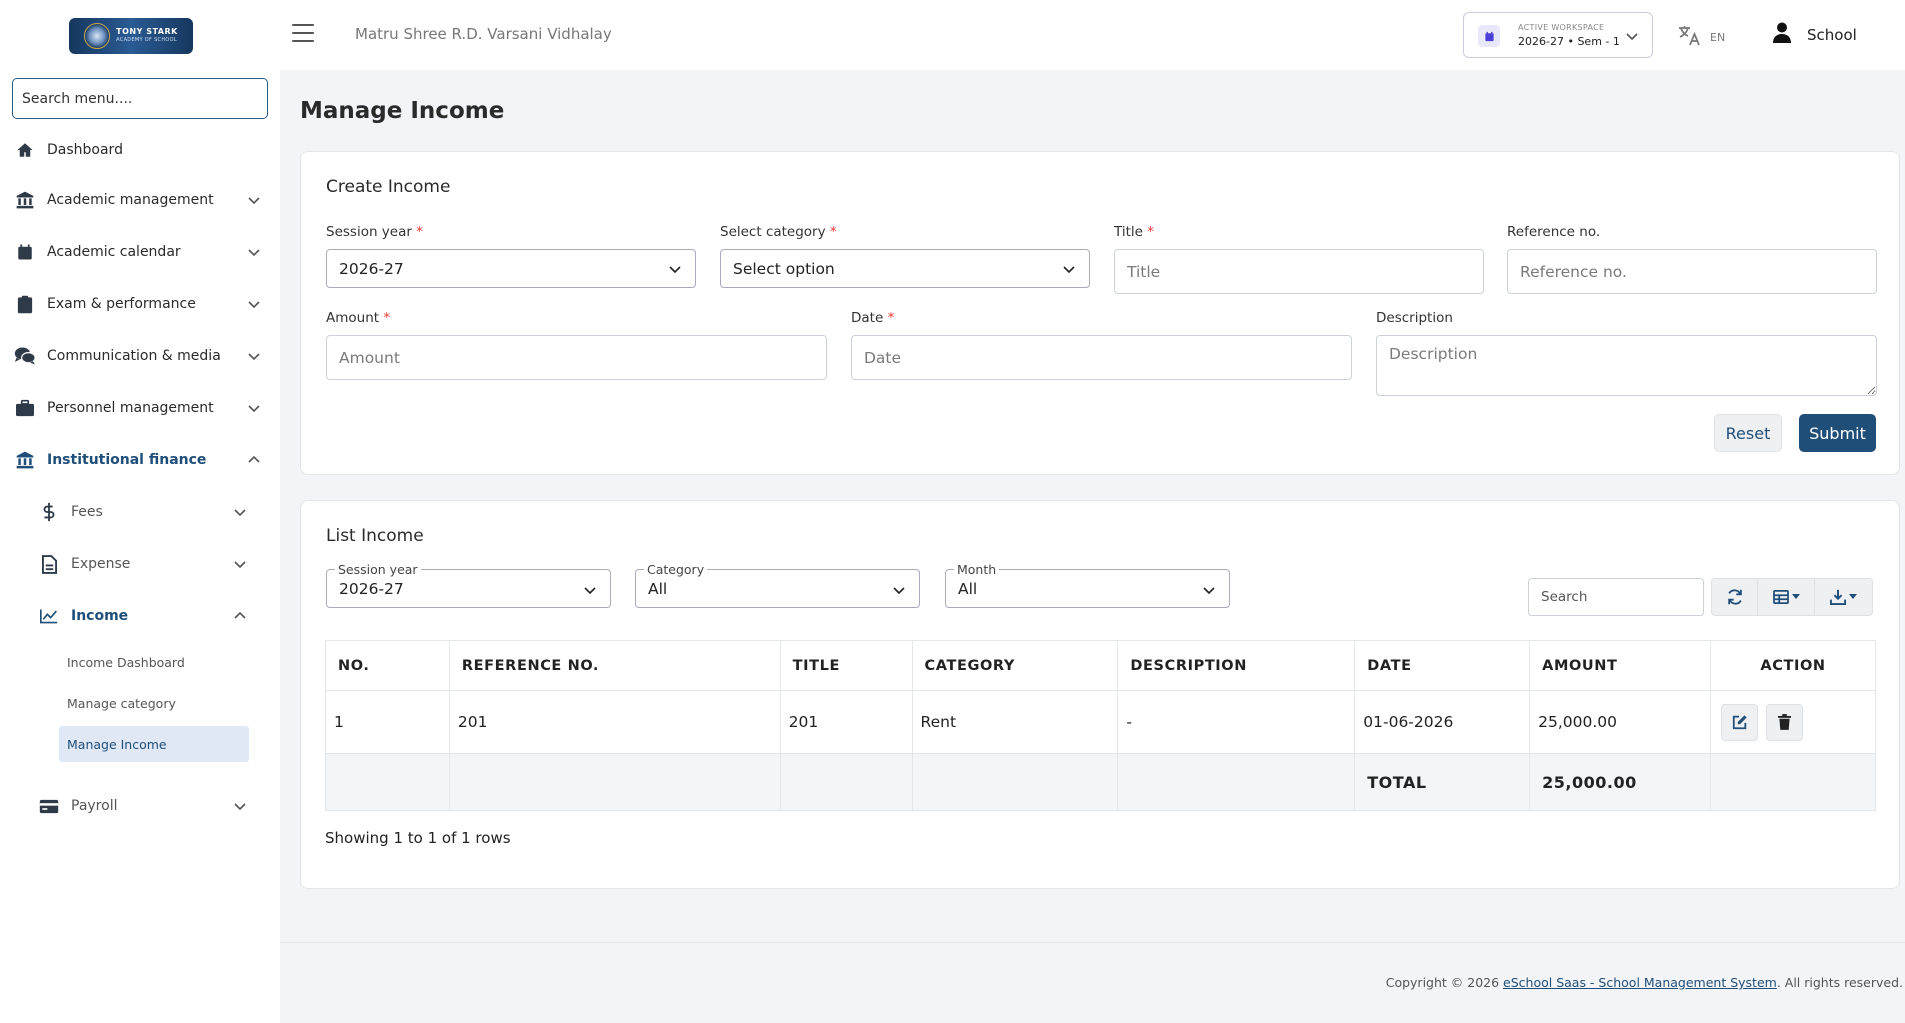 The height and width of the screenshot is (1023, 1905). What do you see at coordinates (1087, 585) in the screenshot?
I see `filter-month-select: Month All` at bounding box center [1087, 585].